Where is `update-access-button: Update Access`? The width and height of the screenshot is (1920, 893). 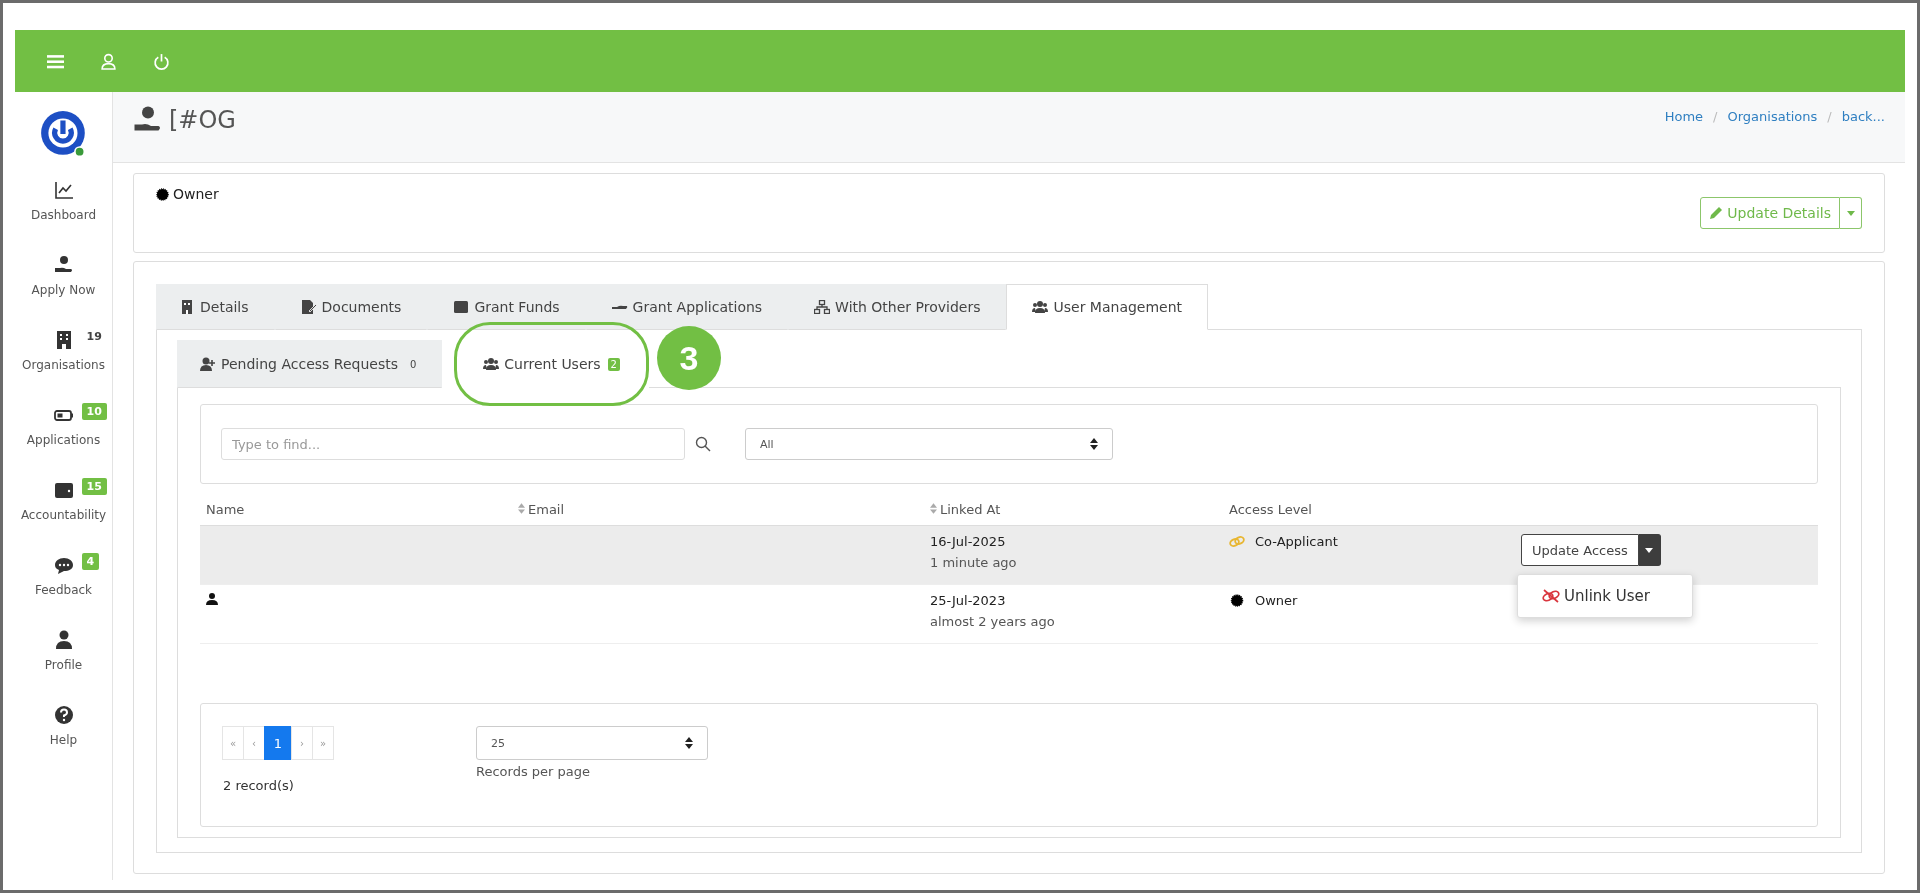 update-access-button: Update Access is located at coordinates (1580, 550).